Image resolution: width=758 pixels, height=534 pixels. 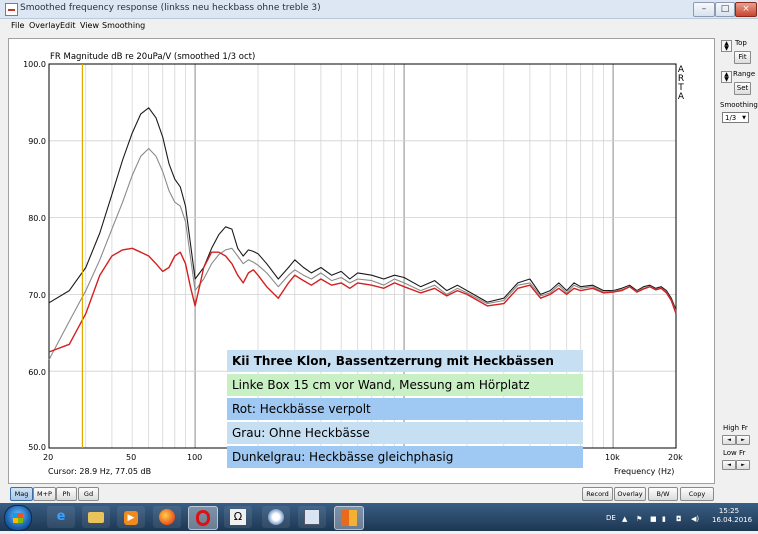 I want to click on start-button, so click(x=18, y=518).